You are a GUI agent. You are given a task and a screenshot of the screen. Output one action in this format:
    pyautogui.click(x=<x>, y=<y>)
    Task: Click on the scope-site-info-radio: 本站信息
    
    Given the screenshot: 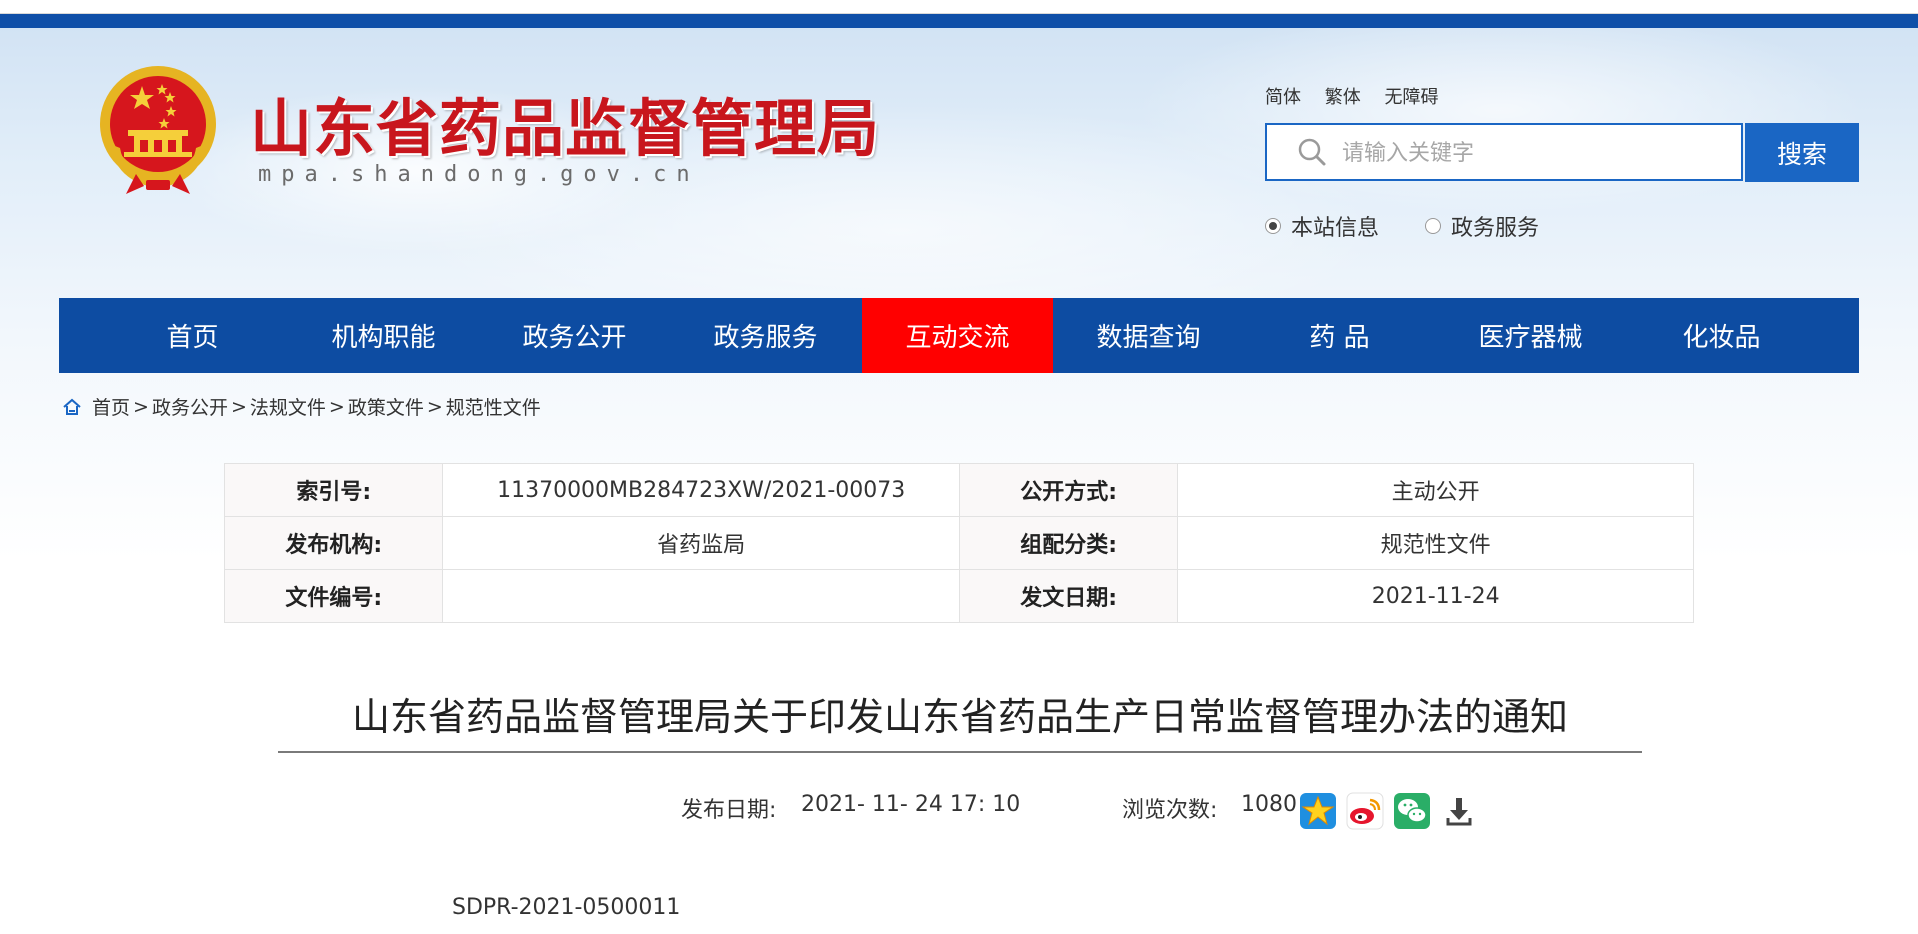 What is the action you would take?
    pyautogui.click(x=1322, y=226)
    